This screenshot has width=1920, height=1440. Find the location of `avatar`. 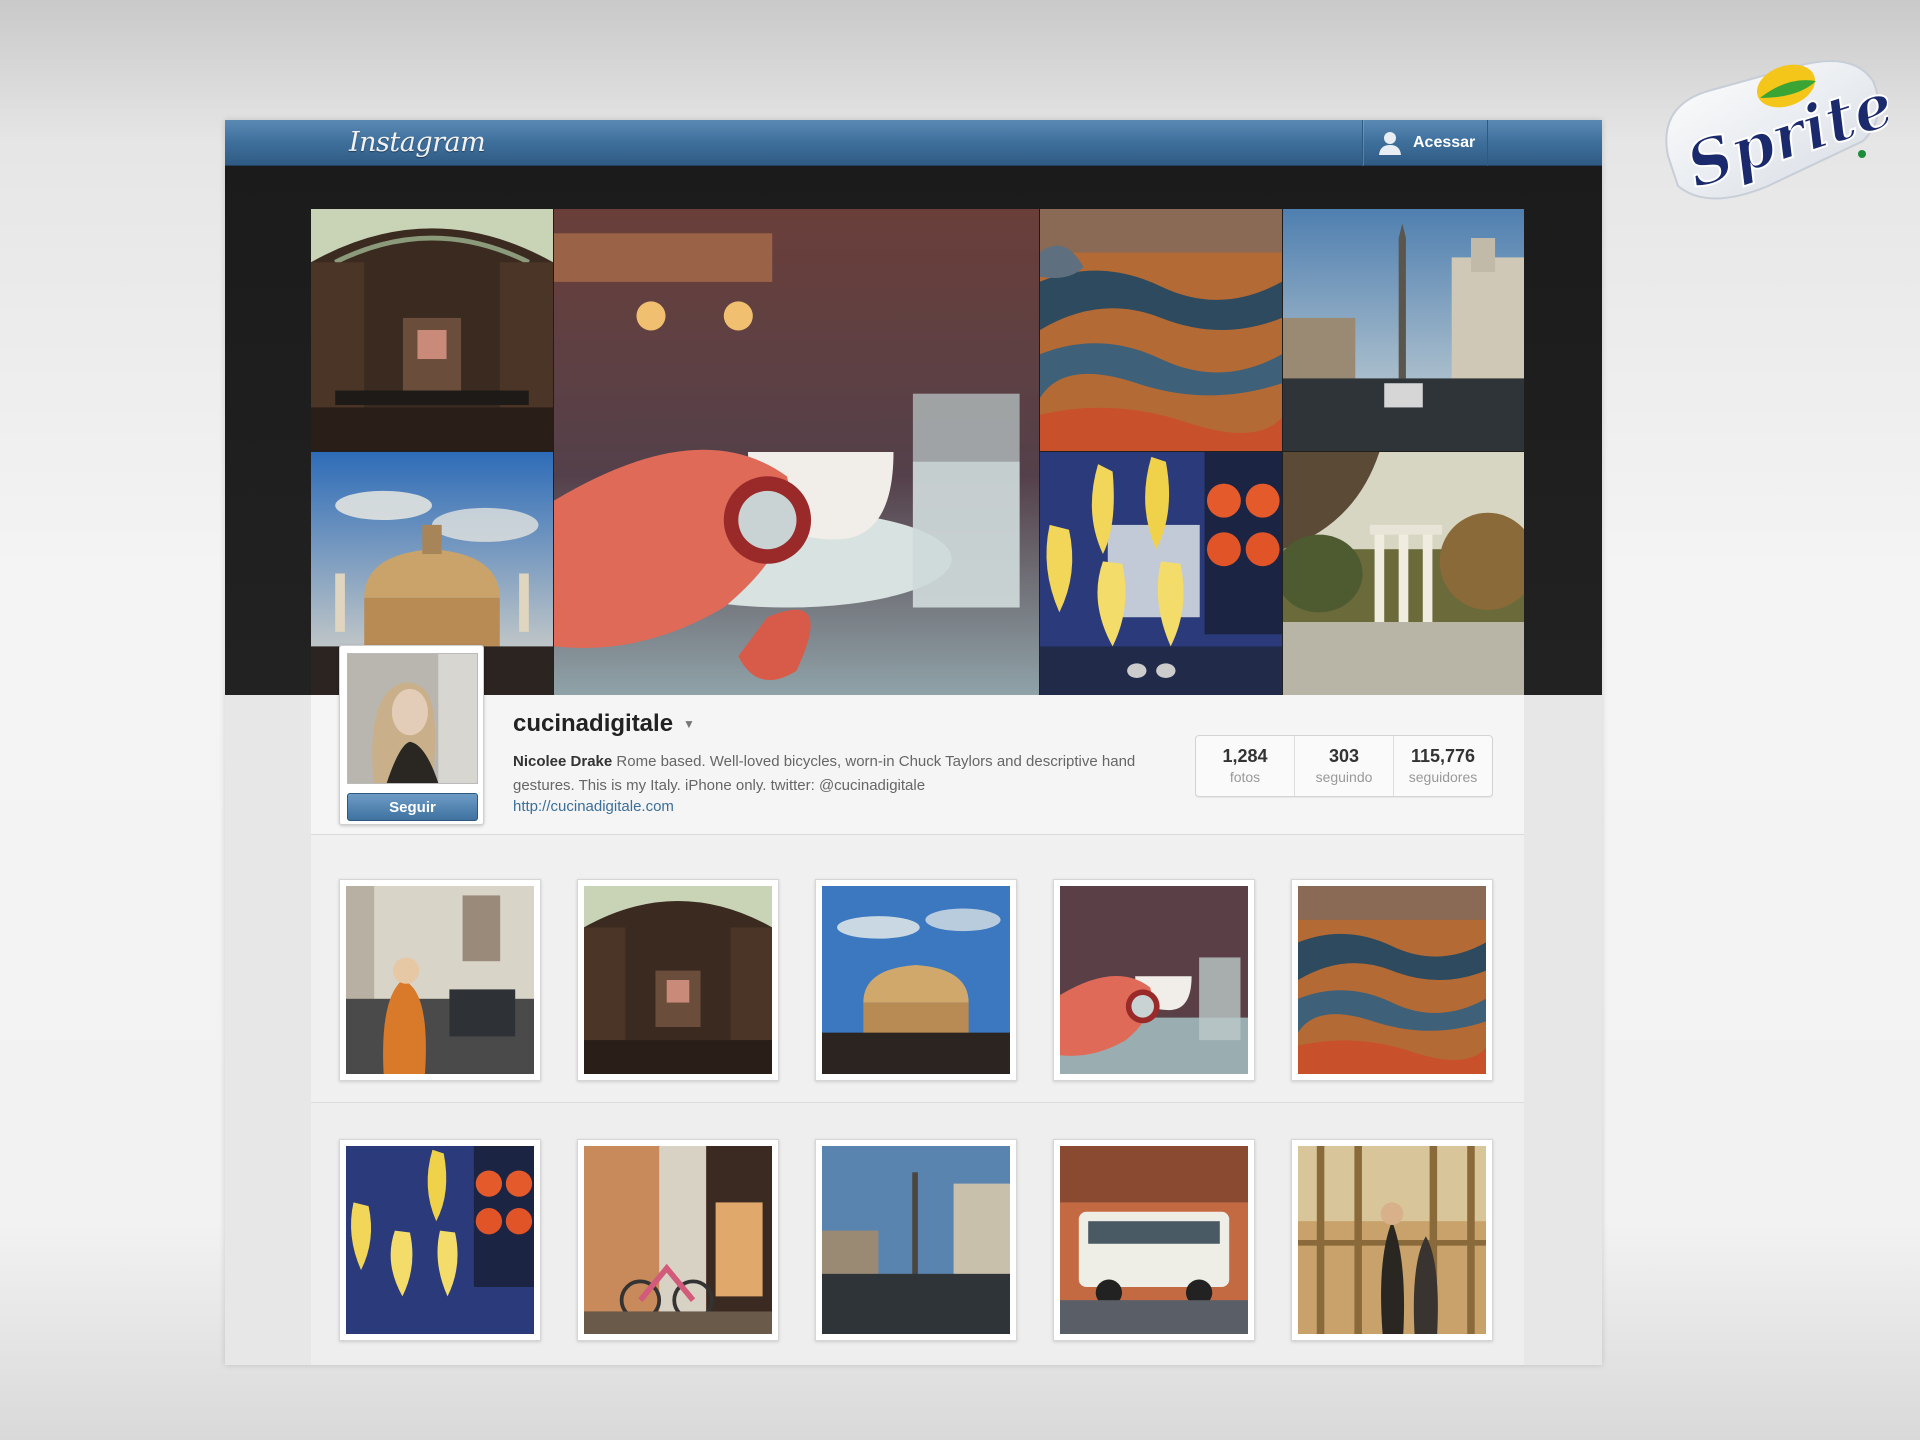

avatar is located at coordinates (412, 718).